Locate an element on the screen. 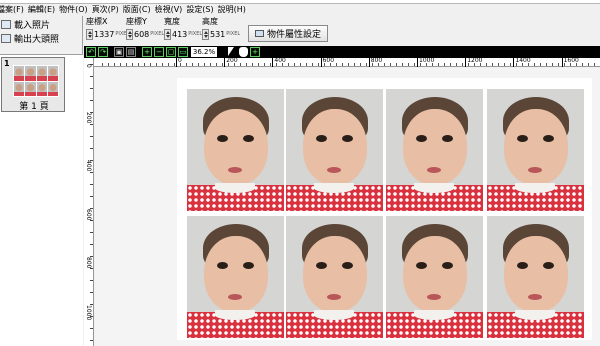 This screenshot has height=346, width=600. zoom-level: 36.2% is located at coordinates (204, 52).